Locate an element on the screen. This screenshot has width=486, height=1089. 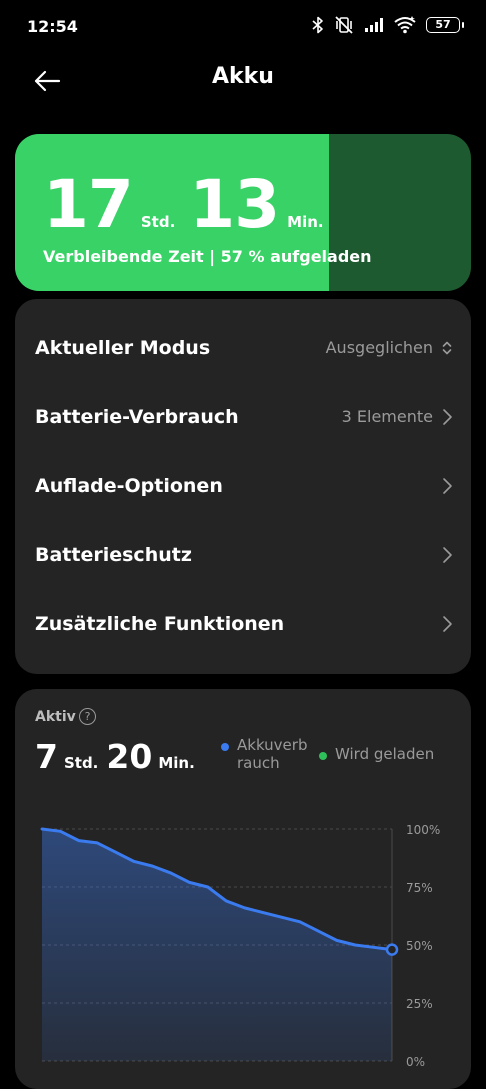
remaining-minutes: 13 is located at coordinates (234, 205).